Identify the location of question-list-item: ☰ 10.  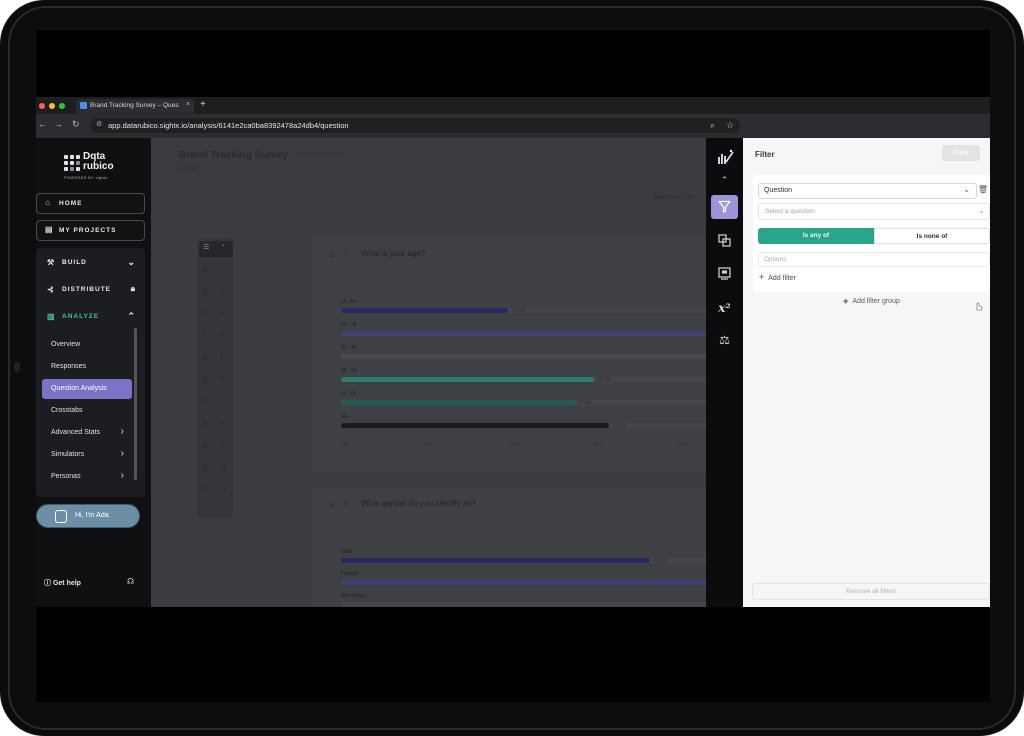
(216, 469).